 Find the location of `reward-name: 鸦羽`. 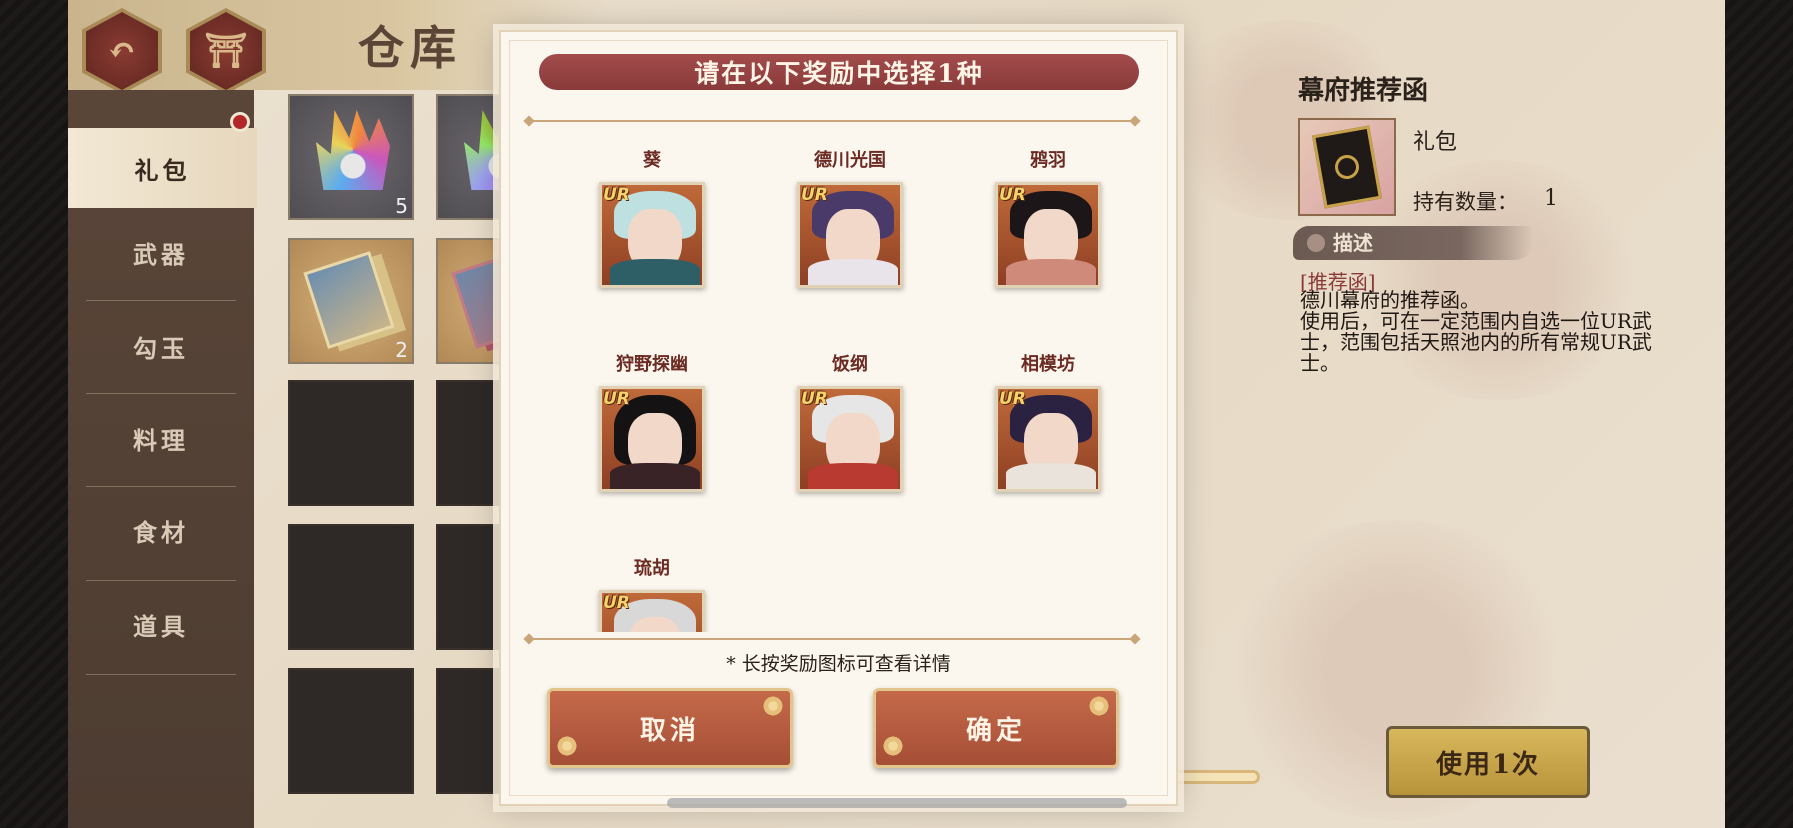

reward-name: 鸦羽 is located at coordinates (1048, 160).